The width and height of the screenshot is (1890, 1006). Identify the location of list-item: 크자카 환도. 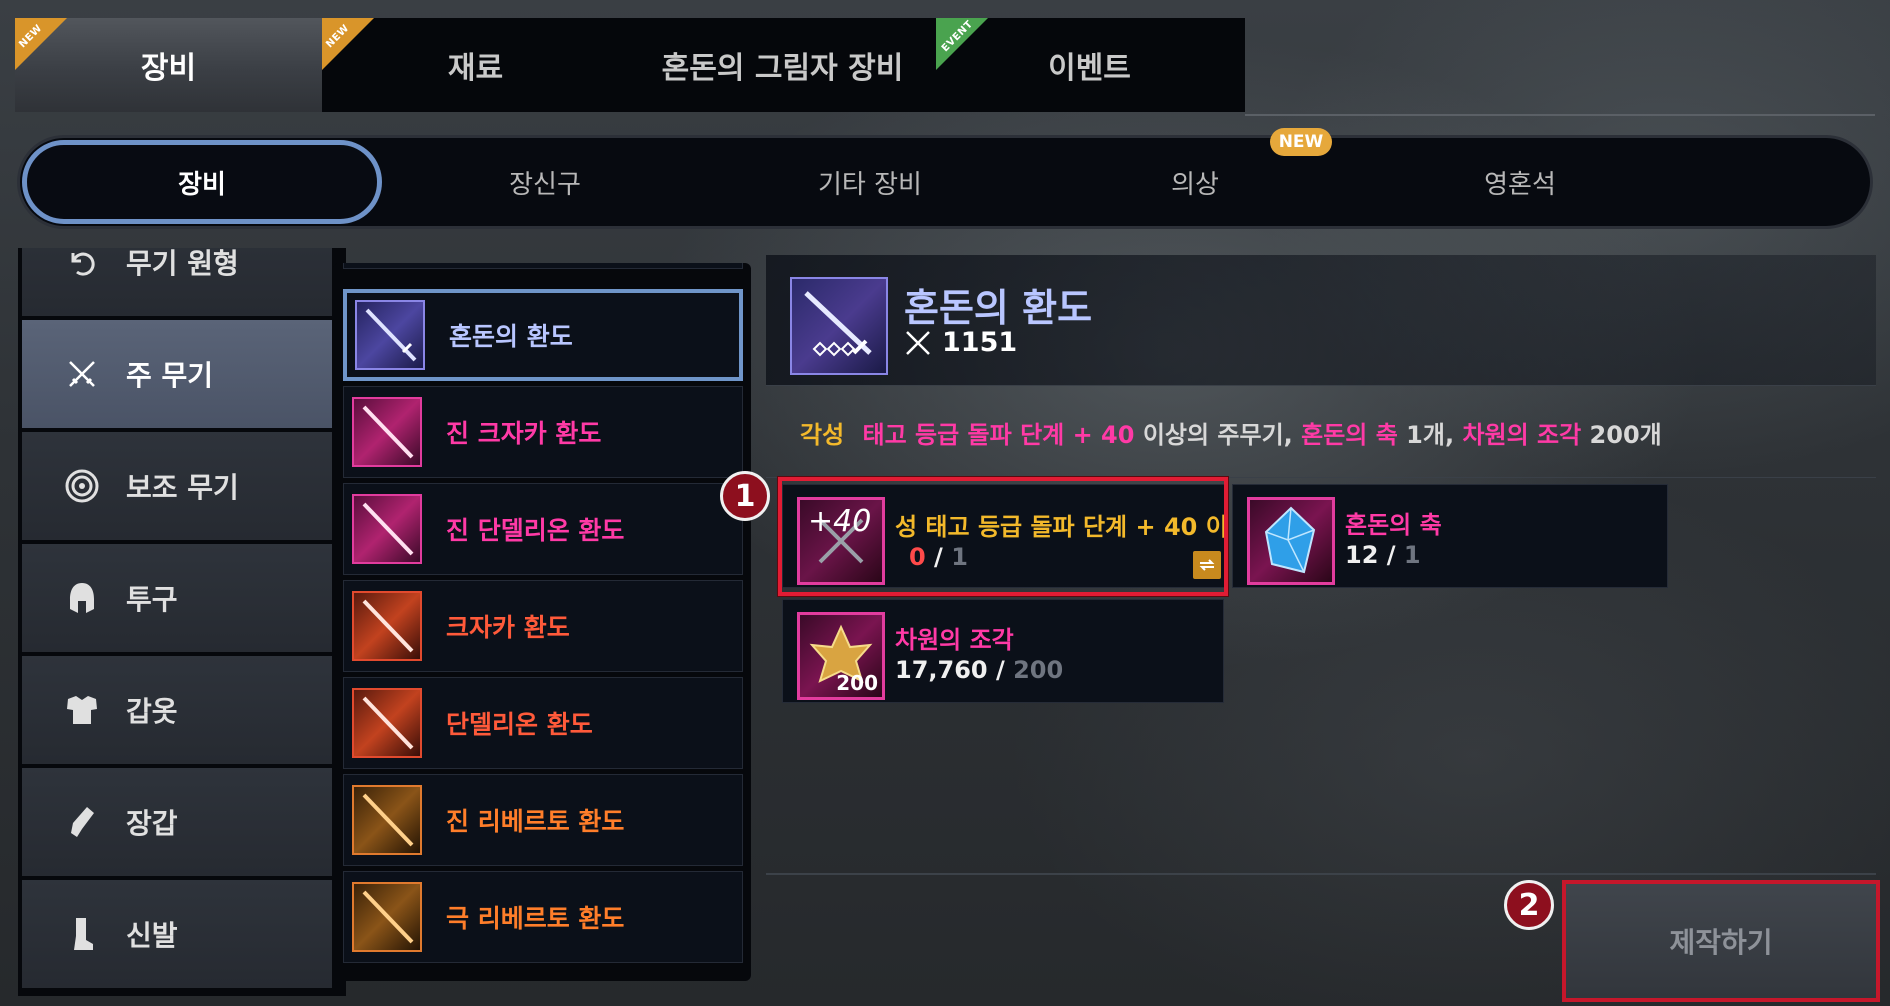
(543, 626).